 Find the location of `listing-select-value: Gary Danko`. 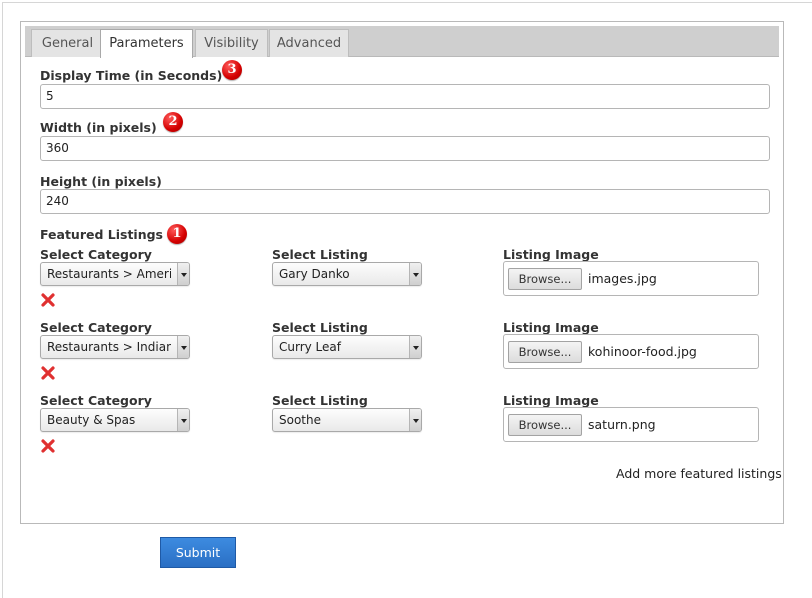

listing-select-value: Gary Danko is located at coordinates (314, 274).